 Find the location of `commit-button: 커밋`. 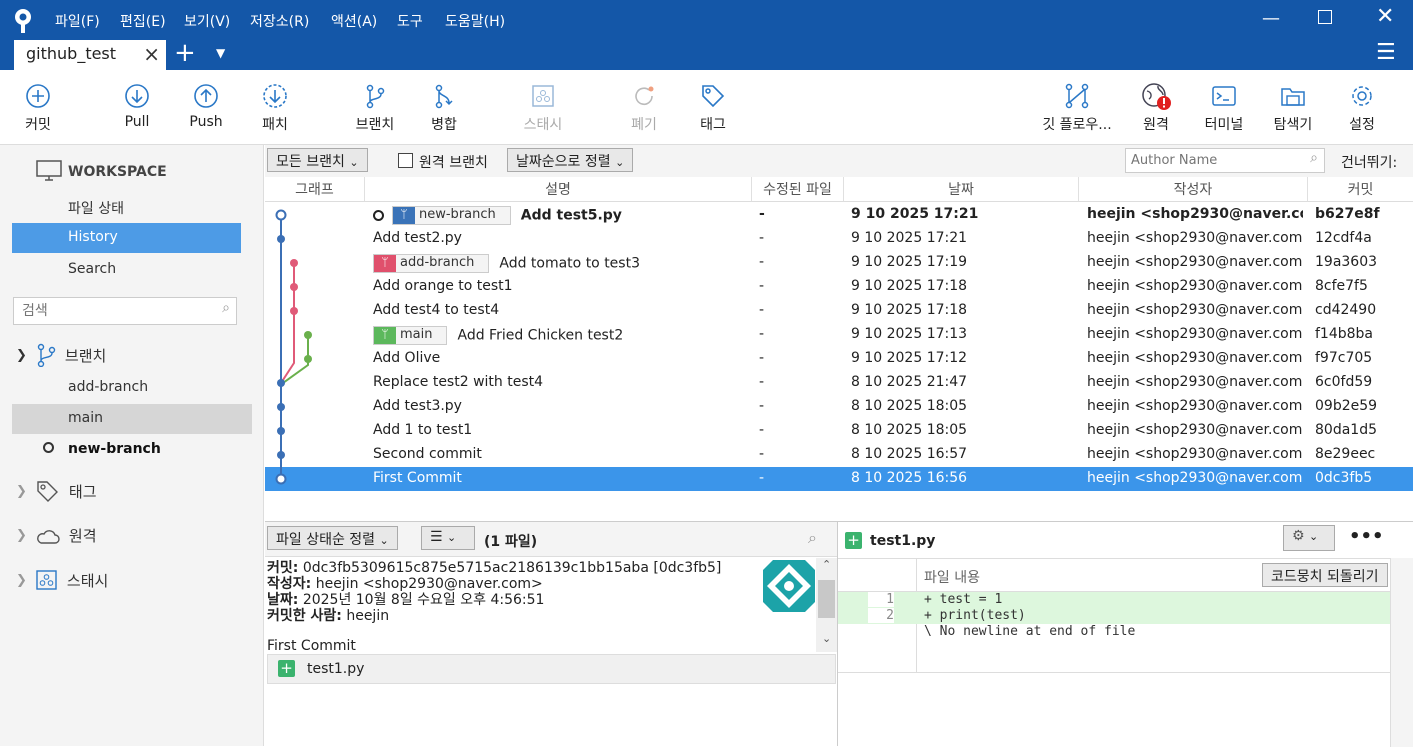

commit-button: 커밋 is located at coordinates (38, 108).